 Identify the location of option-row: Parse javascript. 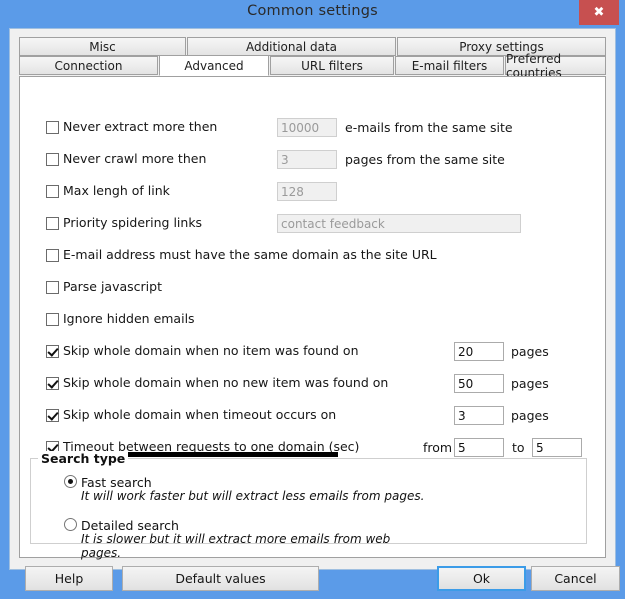
(312, 289).